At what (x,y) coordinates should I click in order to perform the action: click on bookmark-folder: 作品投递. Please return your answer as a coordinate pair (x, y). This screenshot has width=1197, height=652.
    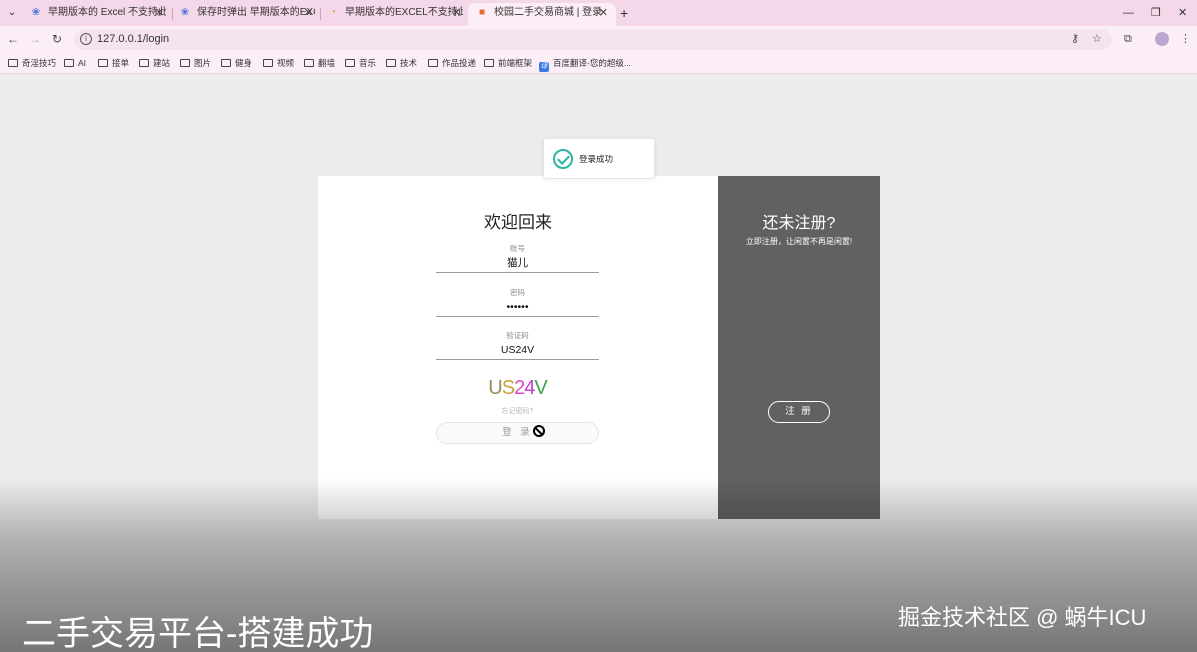
    Looking at the image, I should click on (452, 63).